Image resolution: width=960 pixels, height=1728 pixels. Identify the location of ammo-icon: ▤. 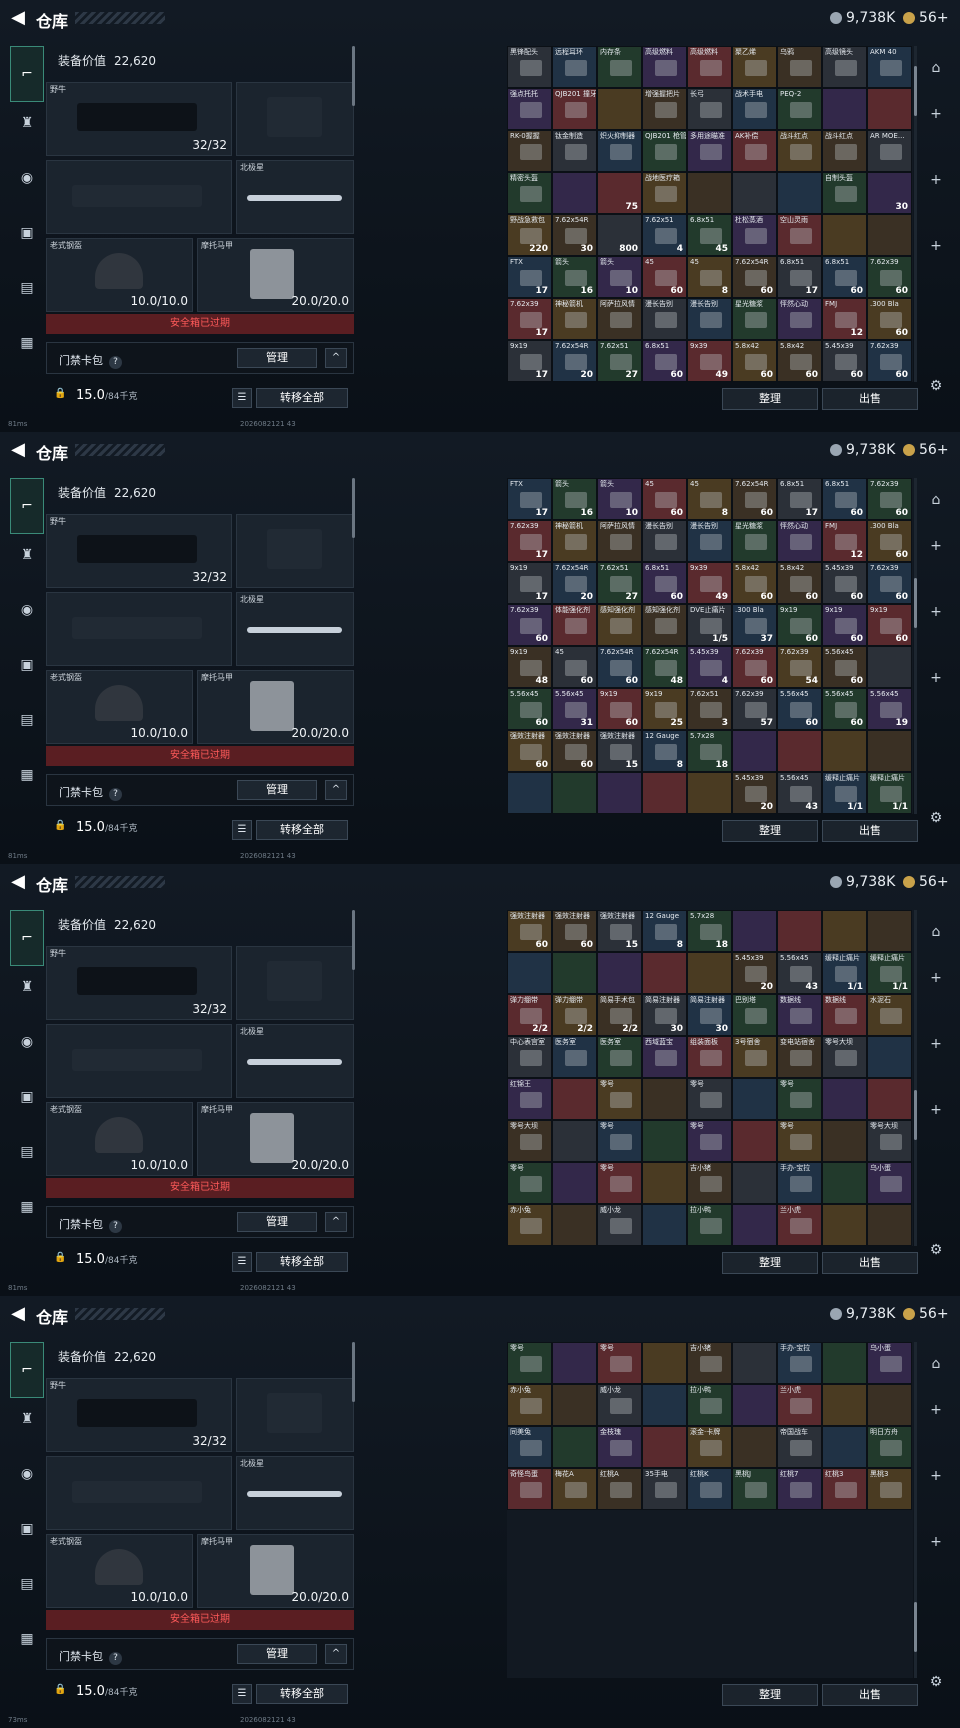
(27, 288).